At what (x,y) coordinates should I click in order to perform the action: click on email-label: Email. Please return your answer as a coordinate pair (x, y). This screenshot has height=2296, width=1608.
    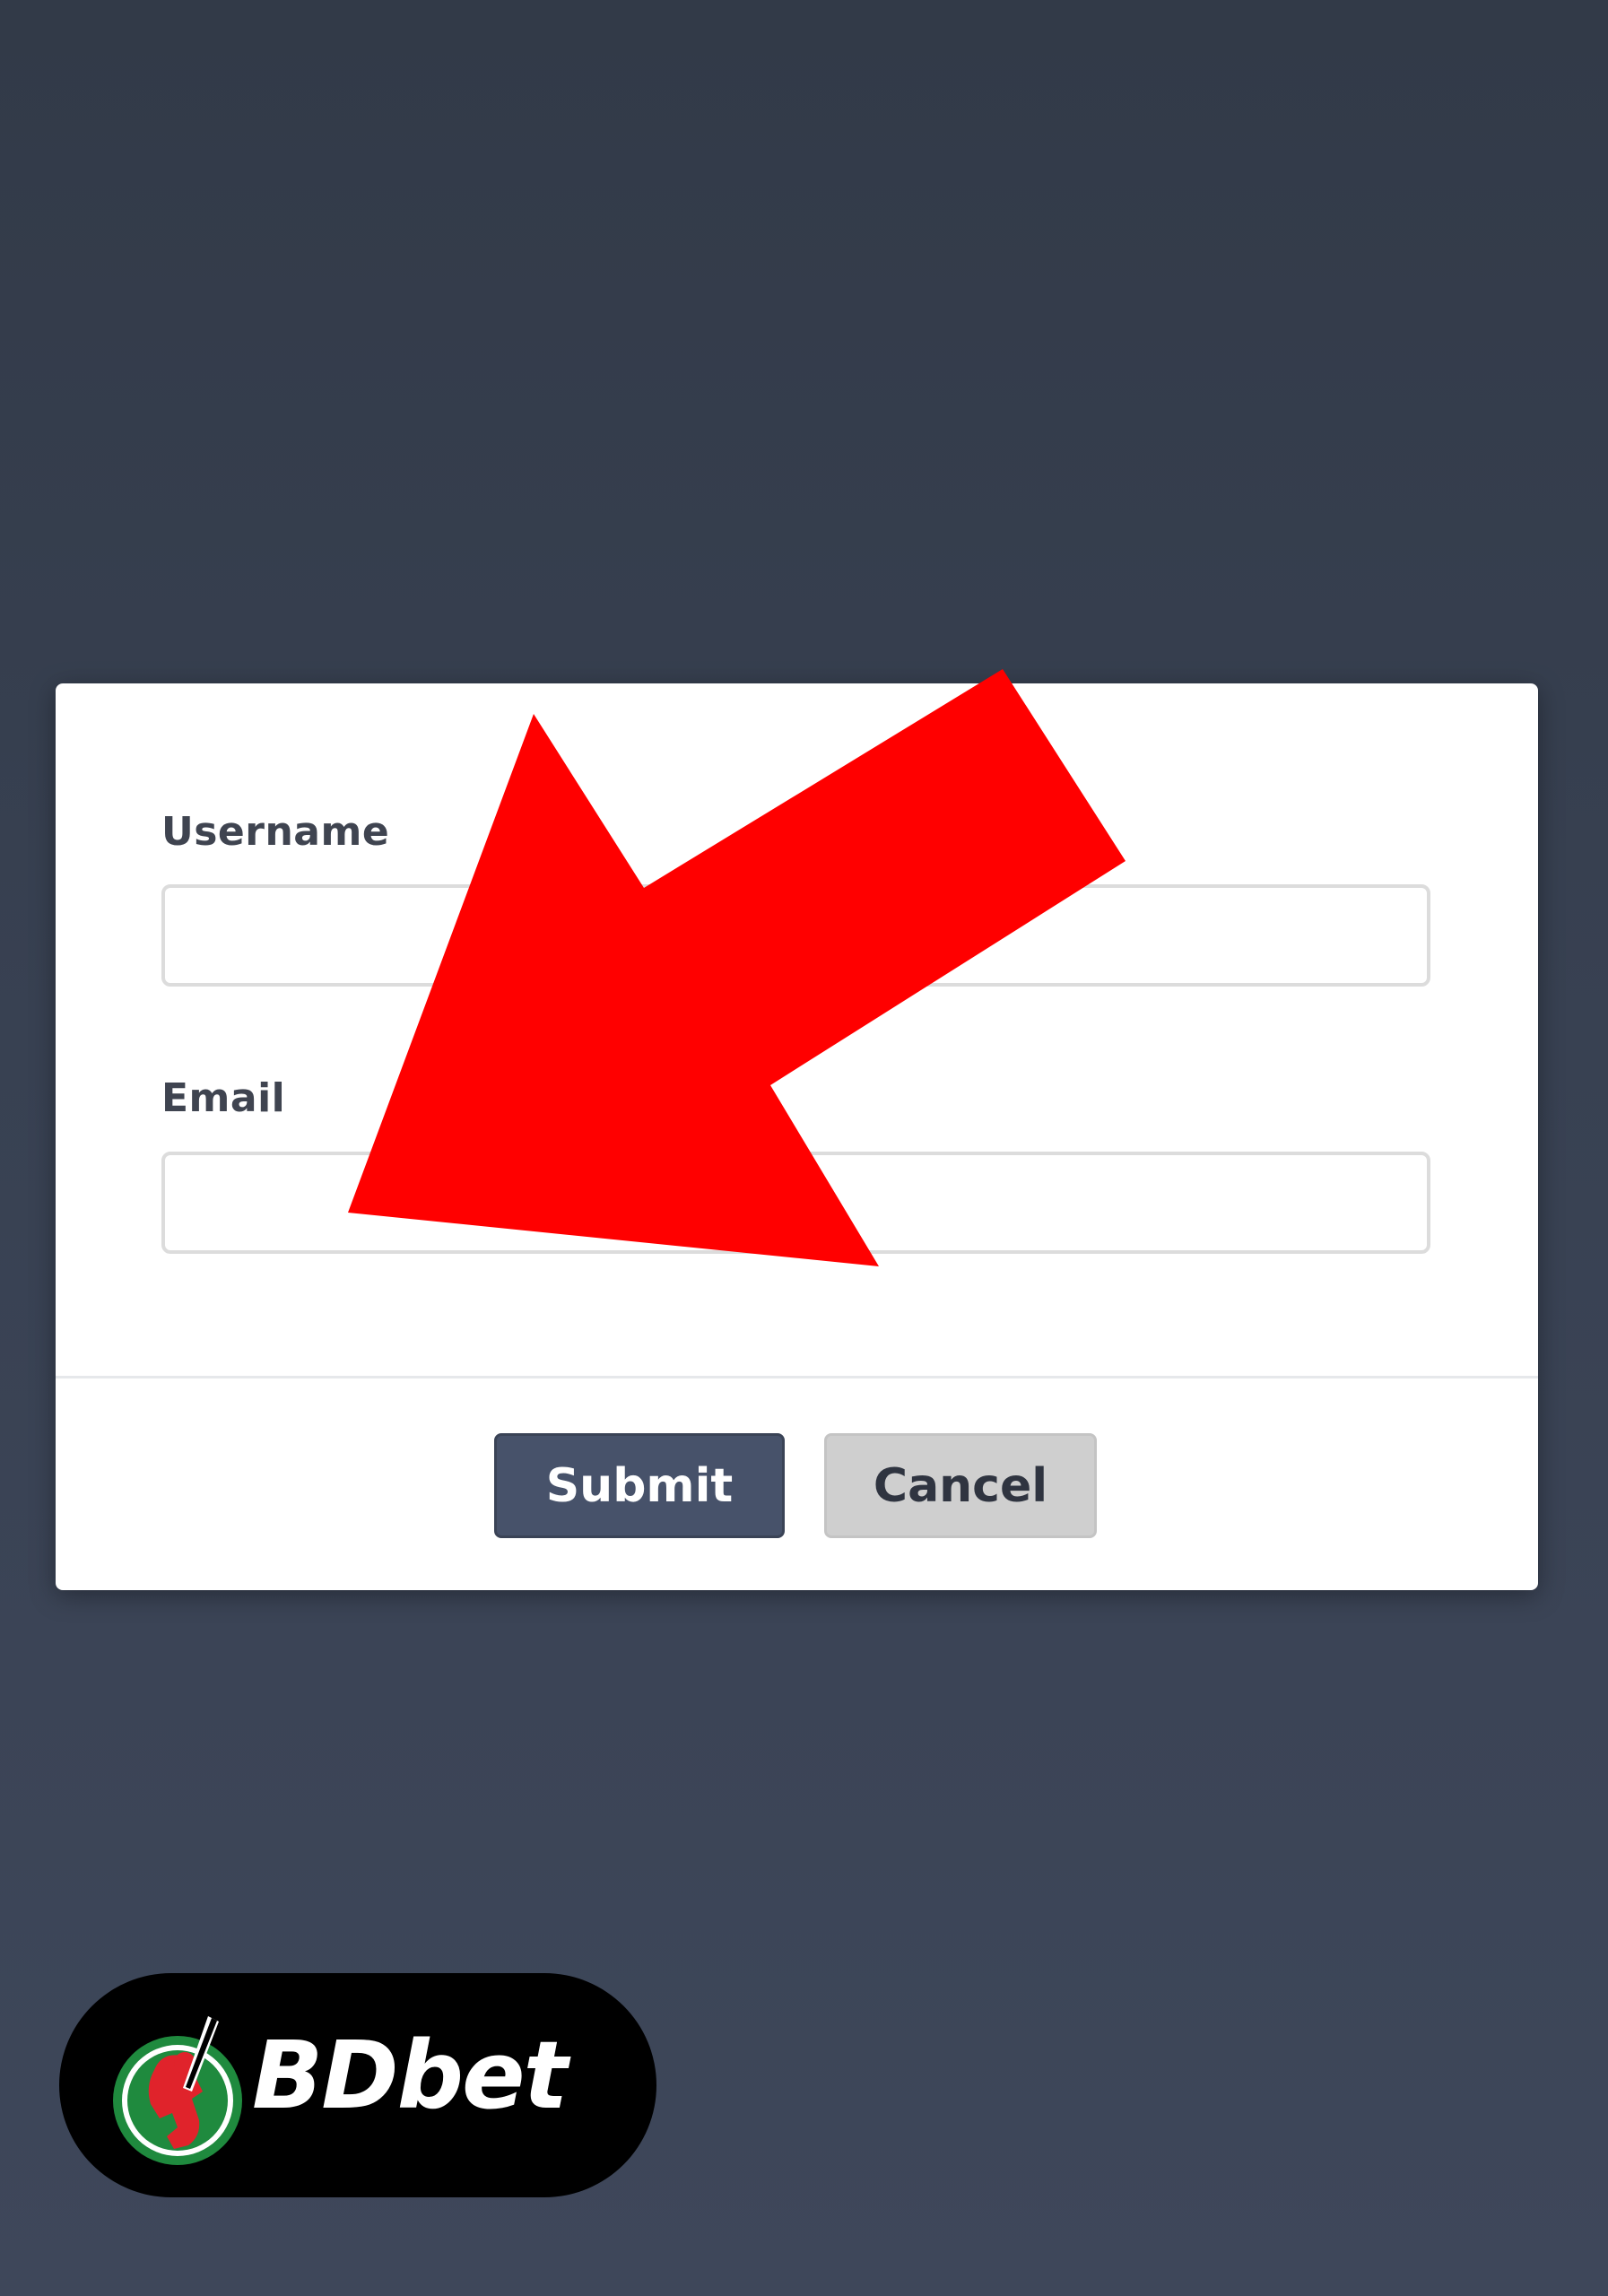
    Looking at the image, I should click on (223, 1098).